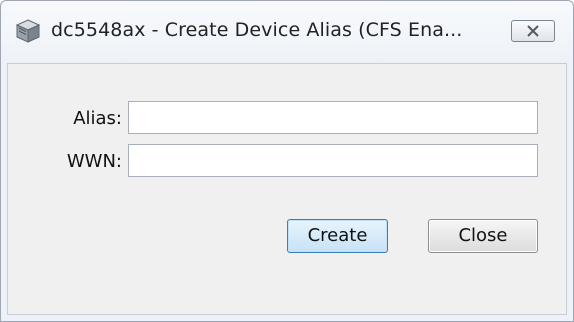 Image resolution: width=574 pixels, height=322 pixels. I want to click on wwn-input, so click(333, 160).